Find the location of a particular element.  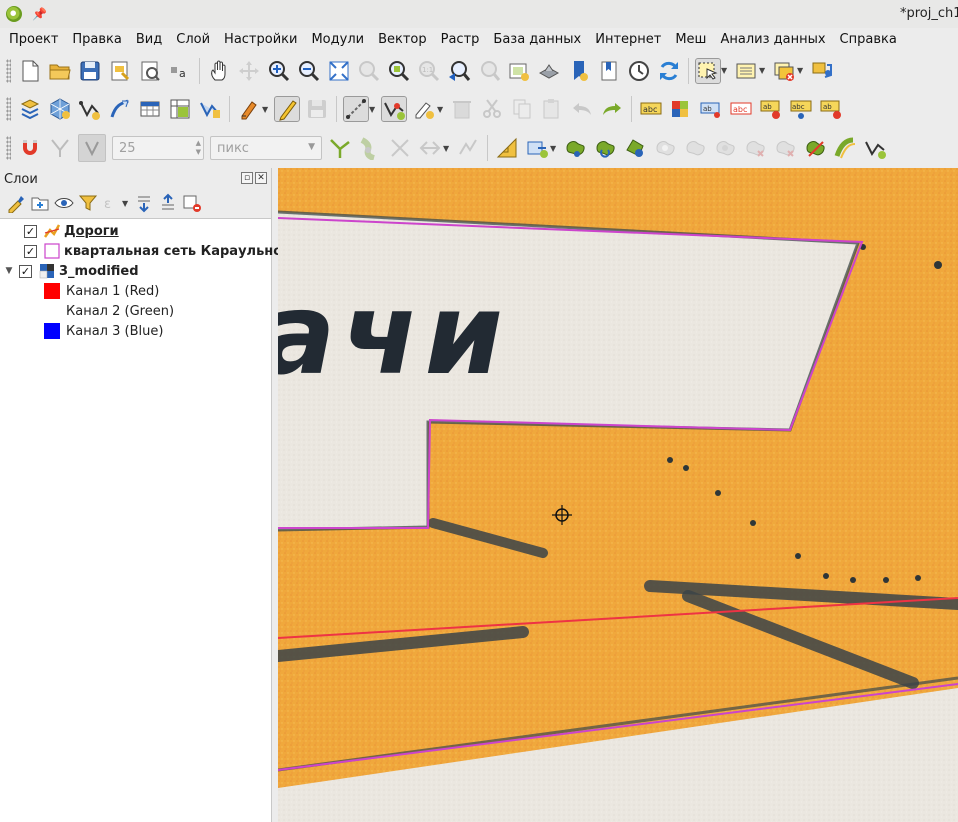

spin-arrows-icon: ▲ ▼ is located at coordinates (198, 148).